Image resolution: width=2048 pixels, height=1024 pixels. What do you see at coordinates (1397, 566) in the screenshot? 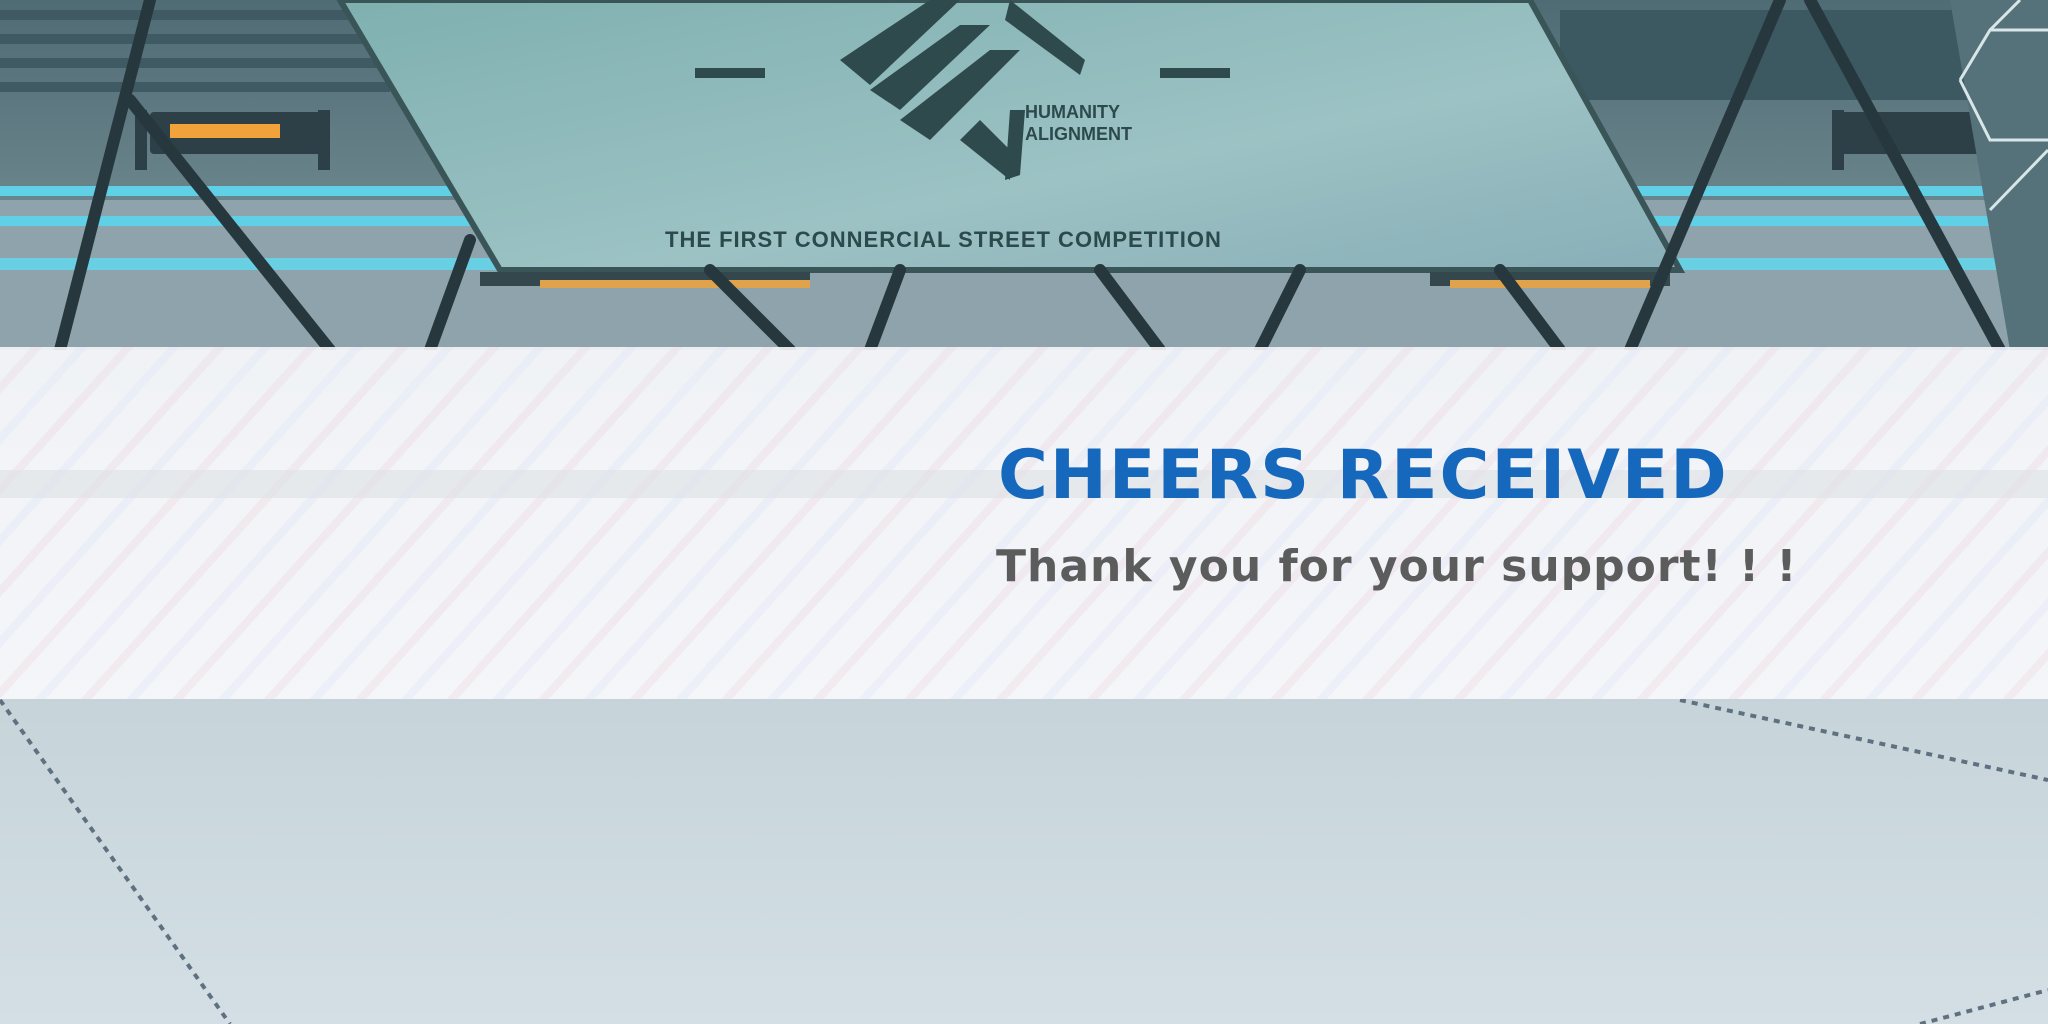
I see `banner-subtitle: Thank you for your support! ! !` at bounding box center [1397, 566].